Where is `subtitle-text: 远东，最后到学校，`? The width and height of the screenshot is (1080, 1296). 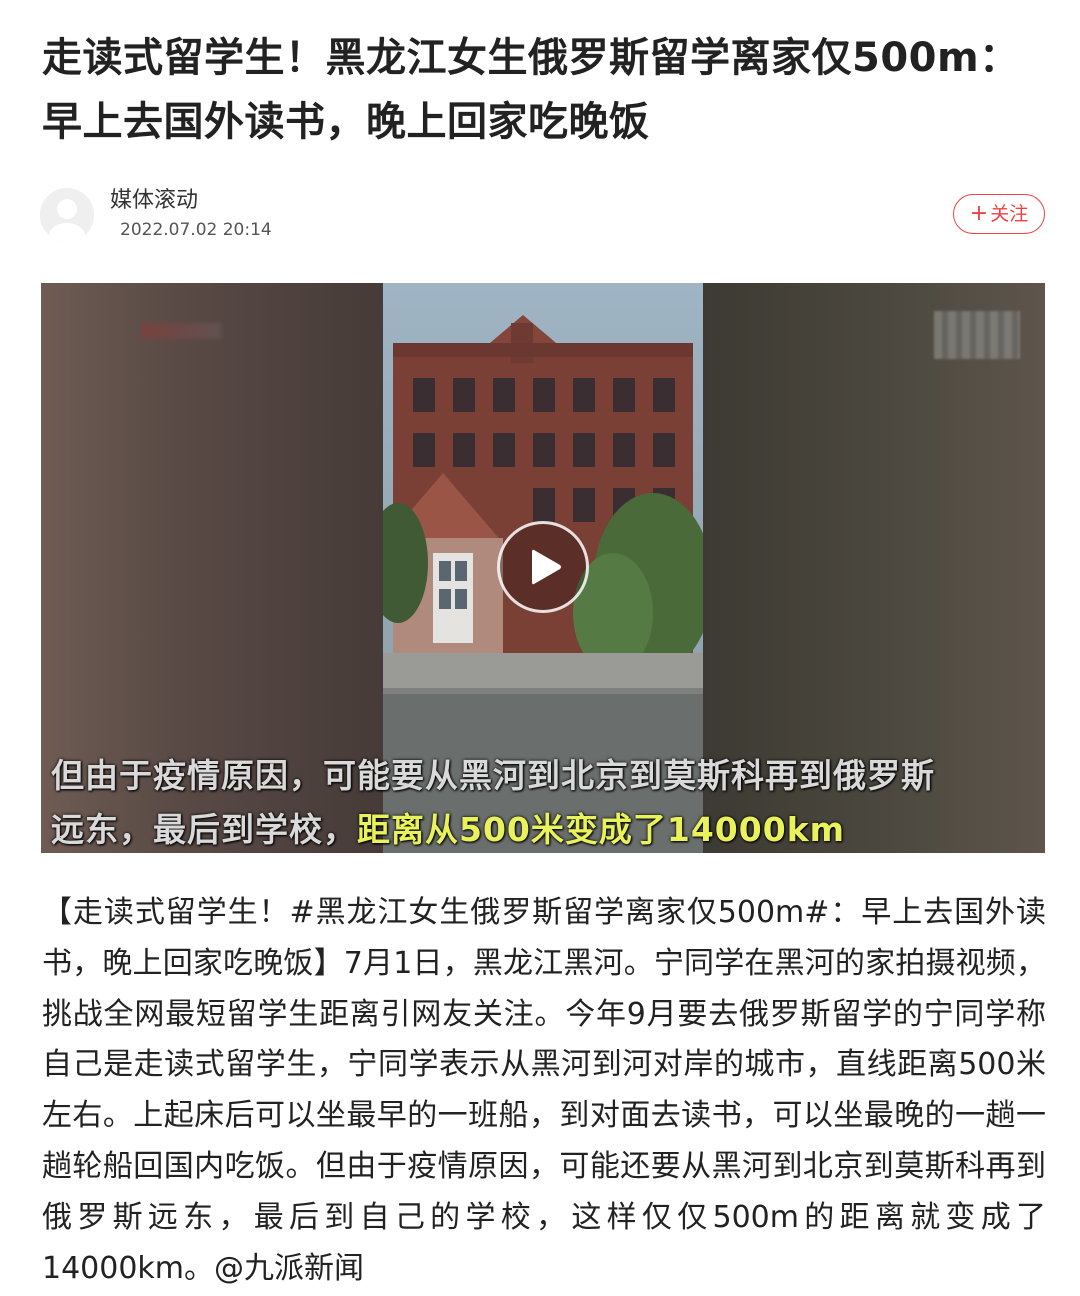 subtitle-text: 远东，最后到学校， is located at coordinates (204, 829).